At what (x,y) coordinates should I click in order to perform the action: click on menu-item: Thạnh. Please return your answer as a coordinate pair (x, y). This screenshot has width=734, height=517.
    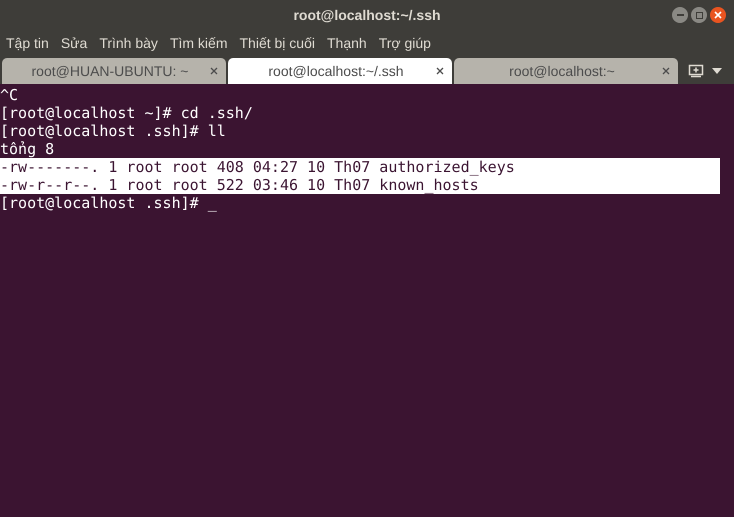
    Looking at the image, I should click on (346, 43).